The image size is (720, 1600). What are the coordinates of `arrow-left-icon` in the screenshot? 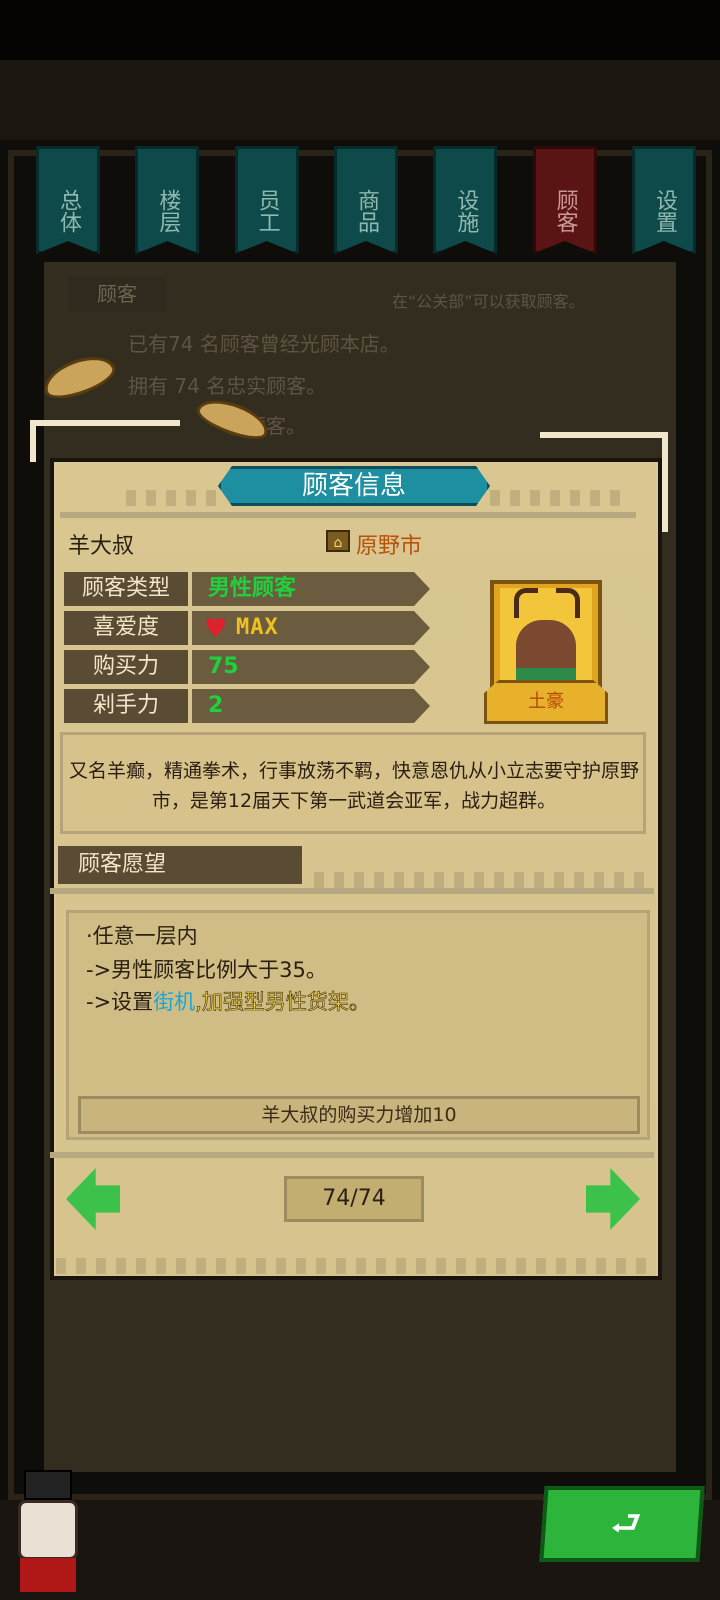 It's located at (93, 1199).